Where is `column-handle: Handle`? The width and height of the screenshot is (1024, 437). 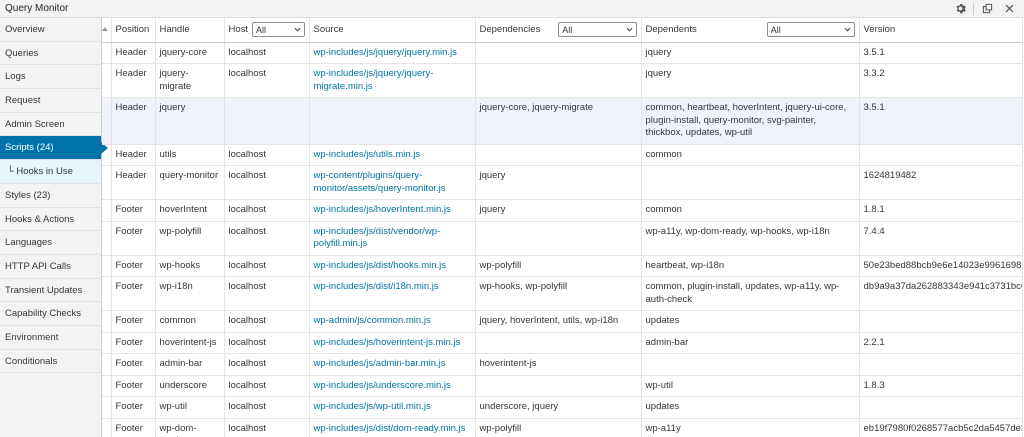 column-handle: Handle is located at coordinates (190, 30).